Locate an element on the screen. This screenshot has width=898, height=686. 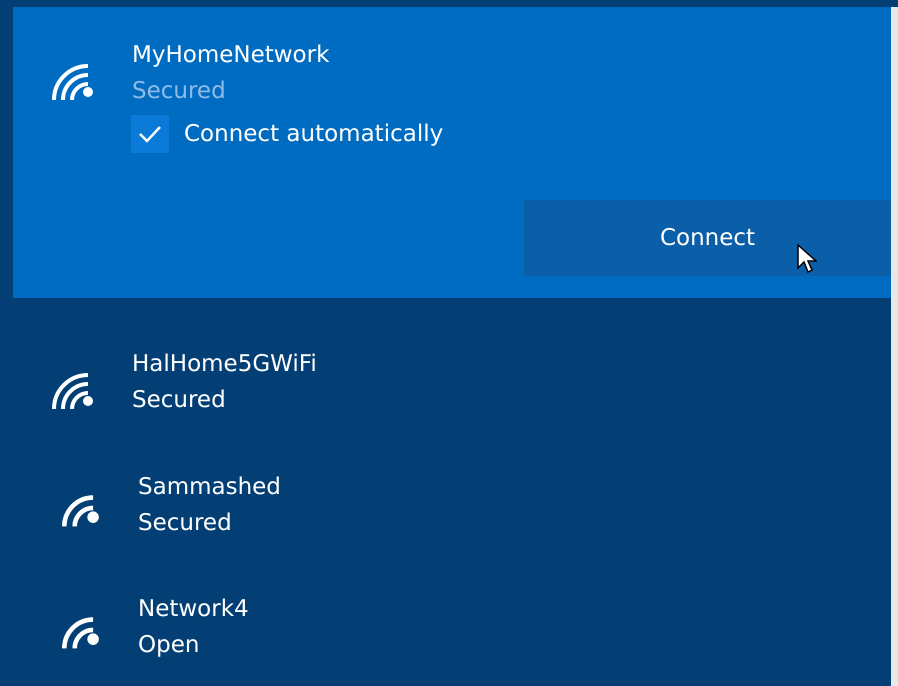
network-name: Network4 is located at coordinates (193, 609).